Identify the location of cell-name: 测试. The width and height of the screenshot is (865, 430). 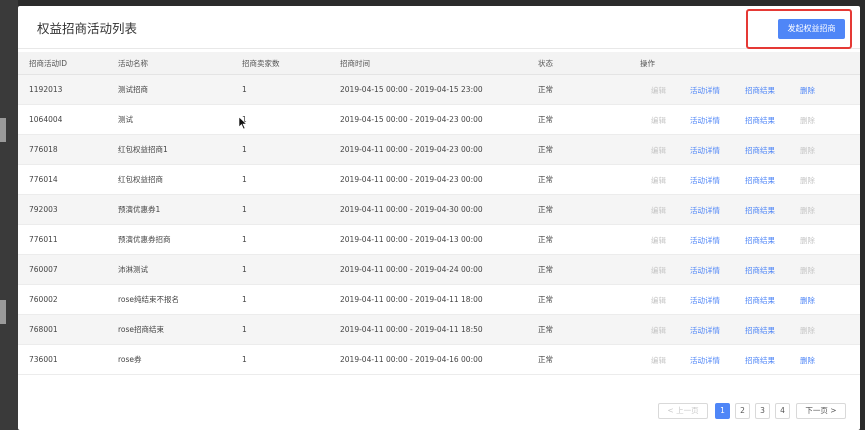
(180, 119).